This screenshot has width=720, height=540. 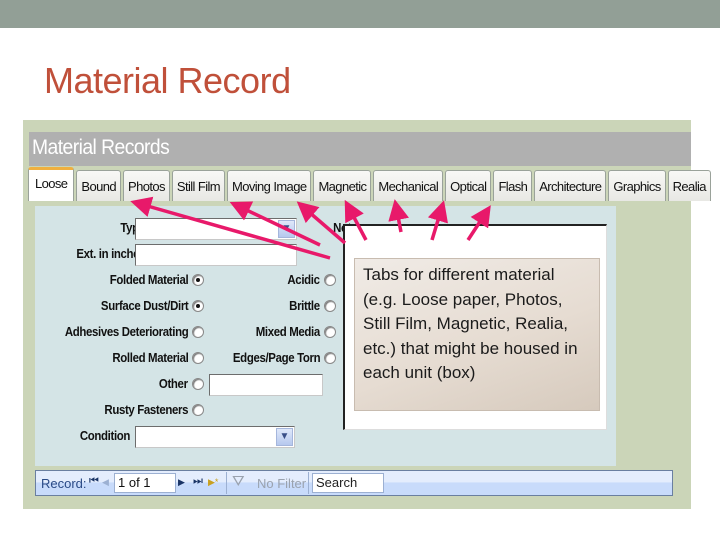 I want to click on tab-mechanical: Mechanical, so click(x=408, y=185).